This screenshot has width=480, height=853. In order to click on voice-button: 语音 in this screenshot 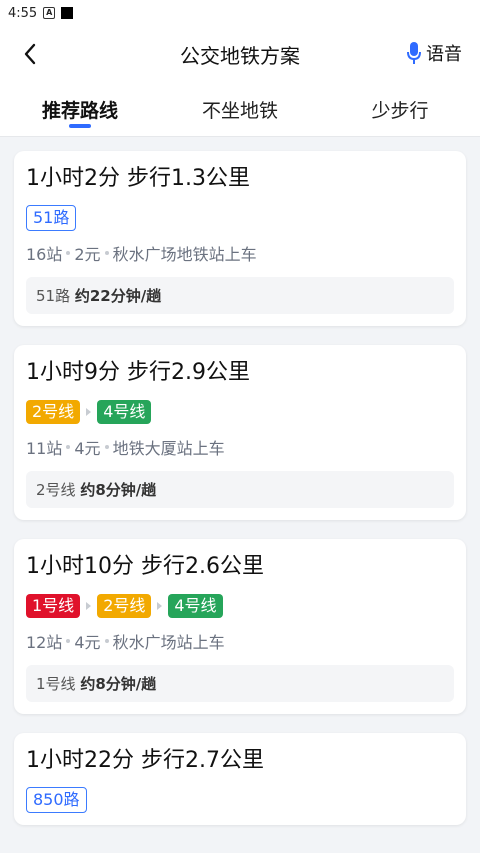, I will do `click(434, 53)`.